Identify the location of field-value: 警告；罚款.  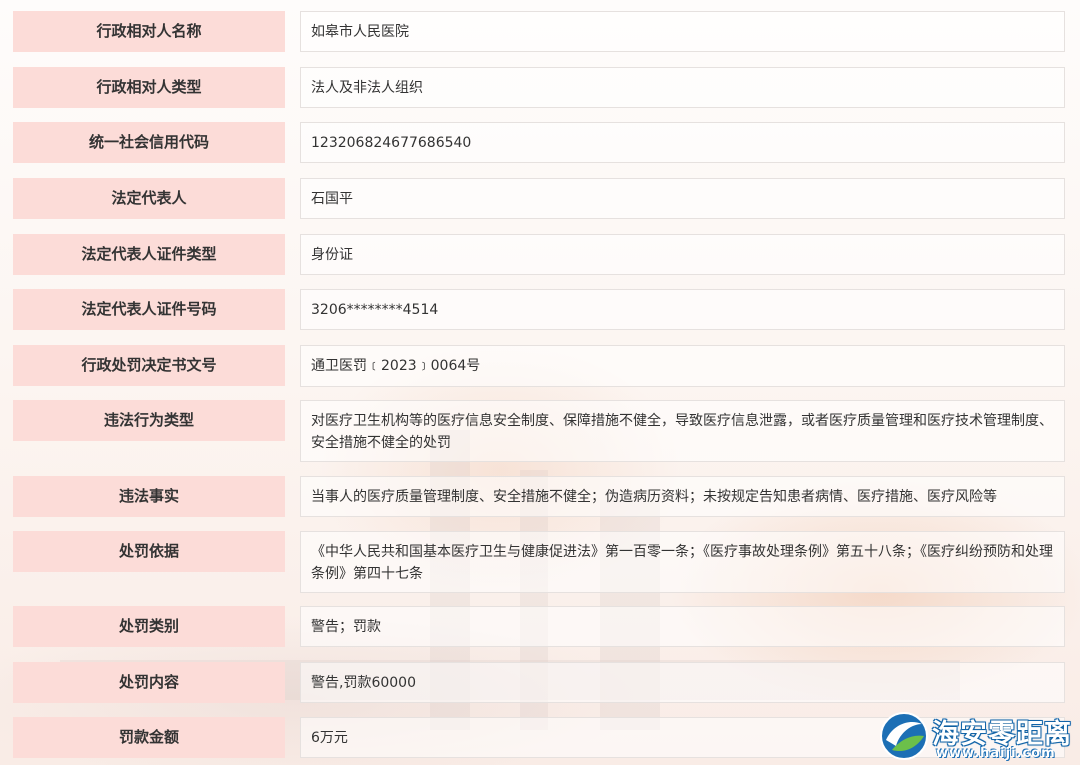
(682, 626).